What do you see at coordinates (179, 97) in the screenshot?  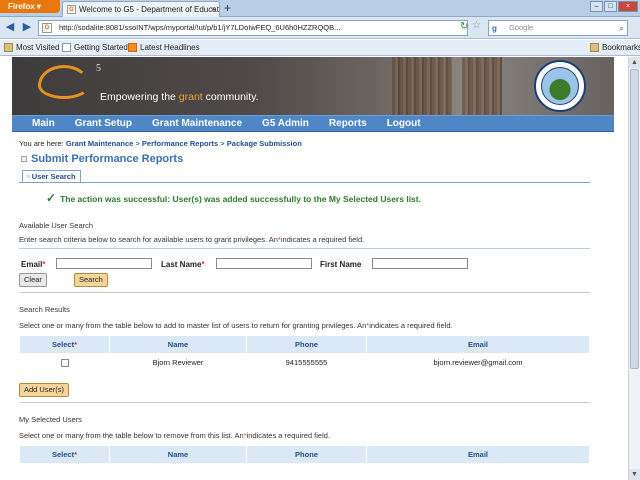 I see `banner-tagline: Empowering the grant community.` at bounding box center [179, 97].